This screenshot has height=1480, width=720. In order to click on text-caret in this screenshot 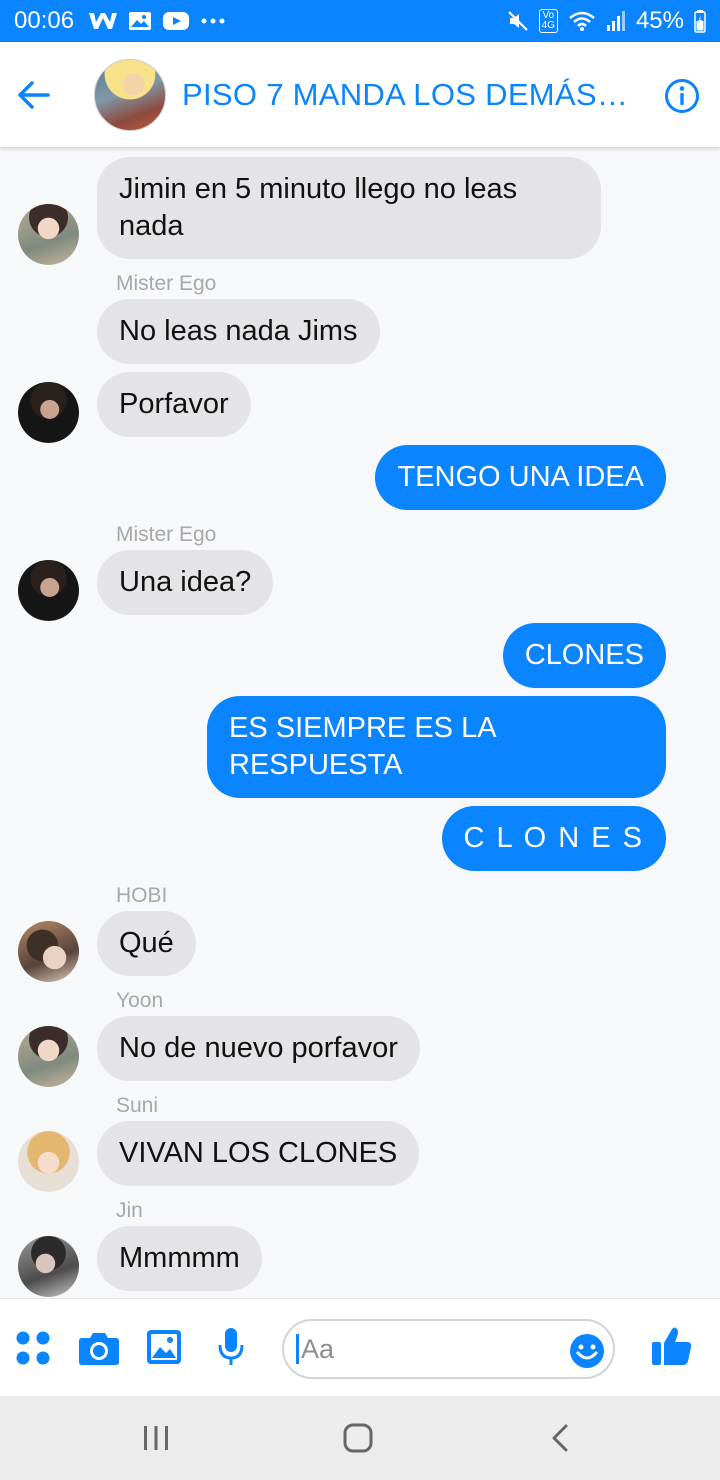, I will do `click(297, 1349)`.